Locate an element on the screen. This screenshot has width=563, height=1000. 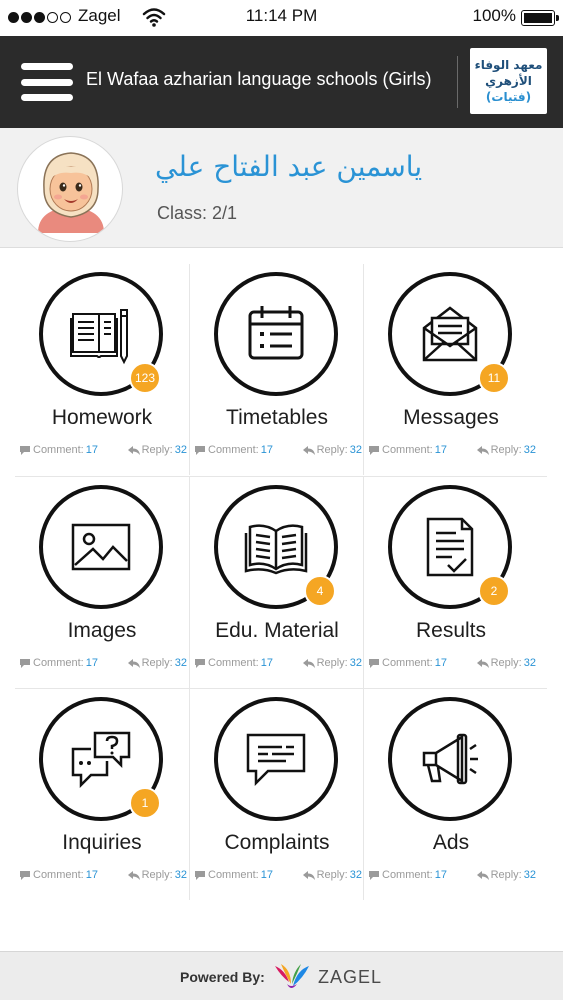
tile-label: Ads is located at coordinates (451, 842).